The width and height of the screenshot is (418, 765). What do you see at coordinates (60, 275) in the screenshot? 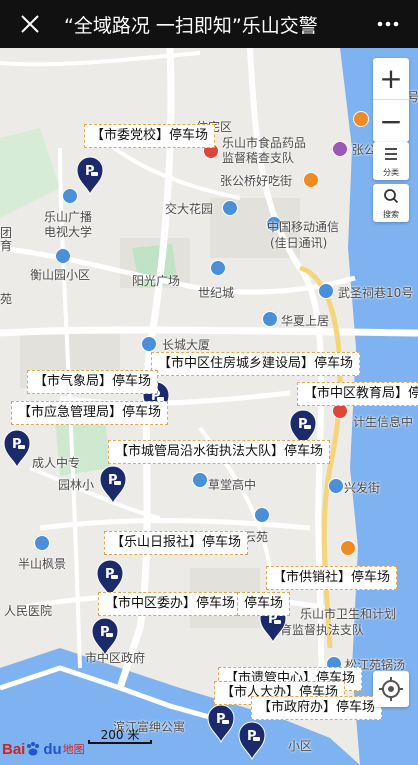
I see `poi-label: 衡山园小区` at bounding box center [60, 275].